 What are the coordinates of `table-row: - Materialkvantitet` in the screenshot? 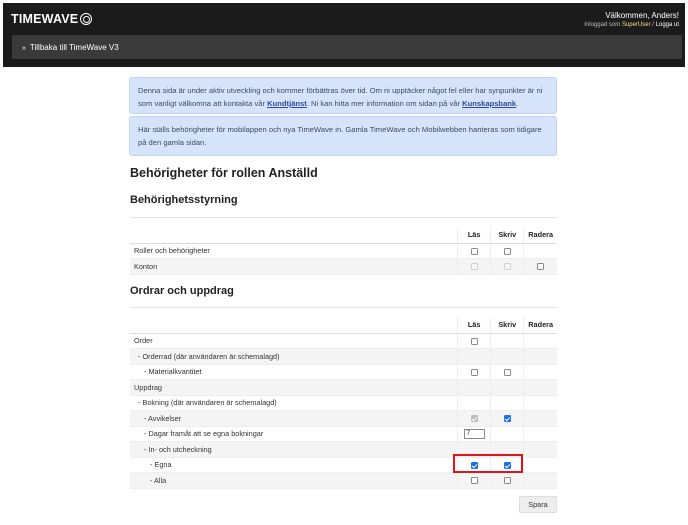 It's located at (343, 372).